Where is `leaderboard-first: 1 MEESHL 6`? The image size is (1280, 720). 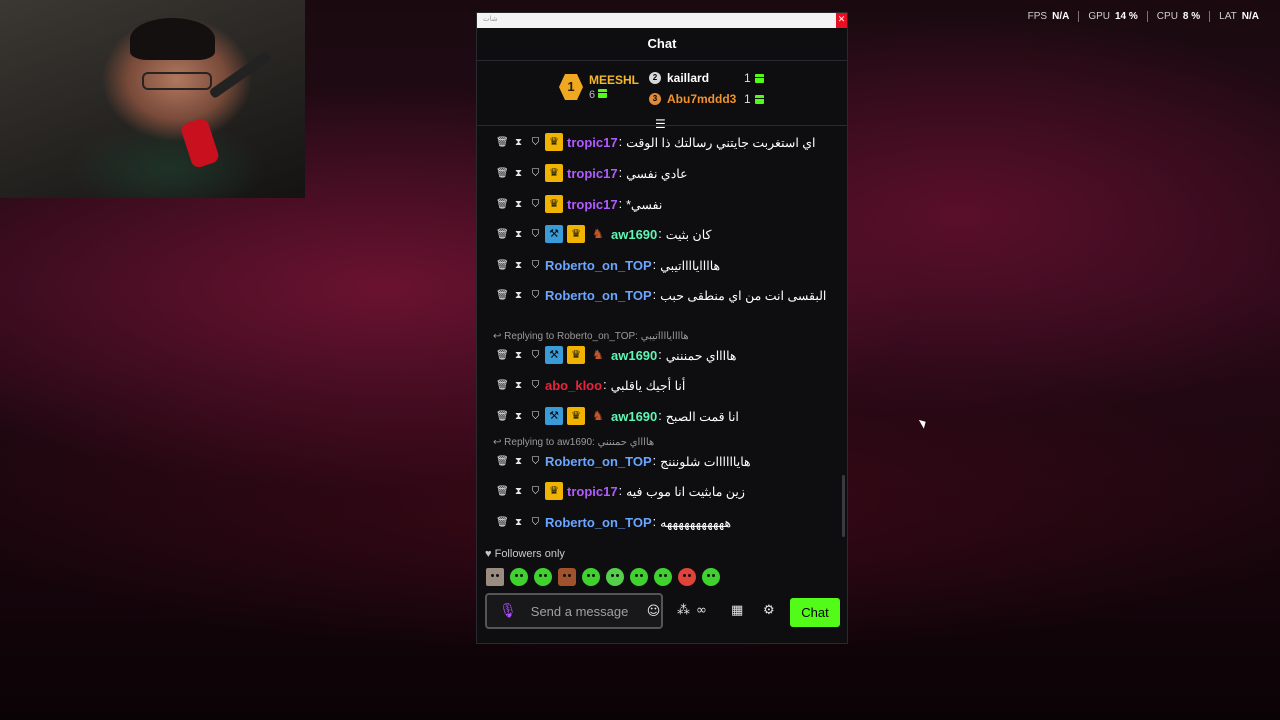
leaderboard-first: 1 MEESHL 6 is located at coordinates (599, 87).